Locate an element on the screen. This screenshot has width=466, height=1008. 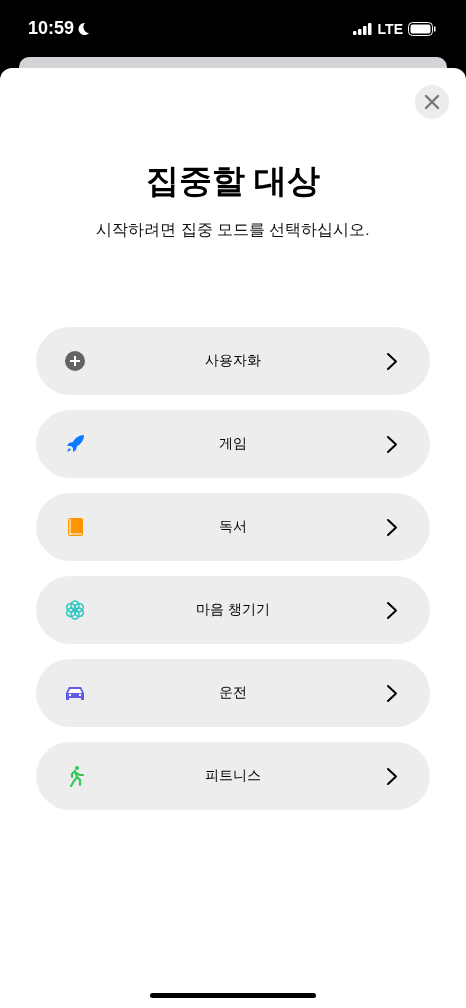
close-button is located at coordinates (432, 102).